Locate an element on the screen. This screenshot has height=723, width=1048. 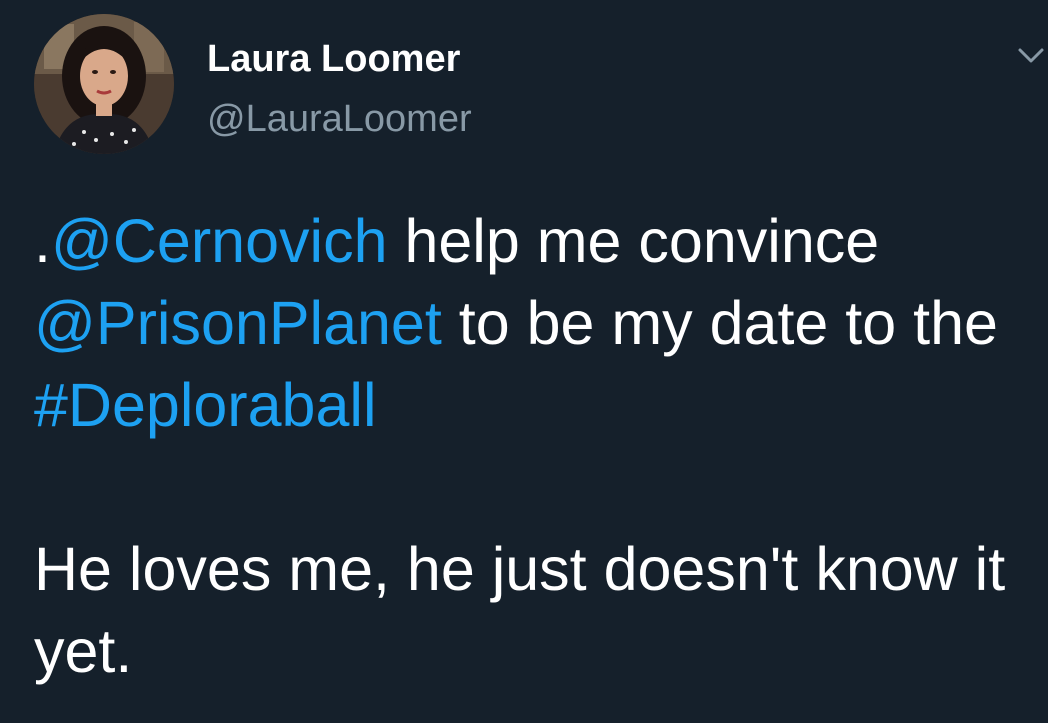
display-name: Laura Loomer is located at coordinates (333, 59).